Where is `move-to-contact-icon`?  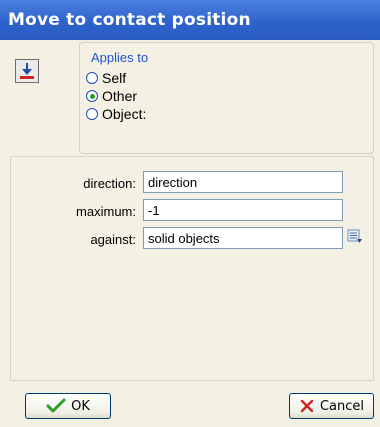
move-to-contact-icon is located at coordinates (27, 71).